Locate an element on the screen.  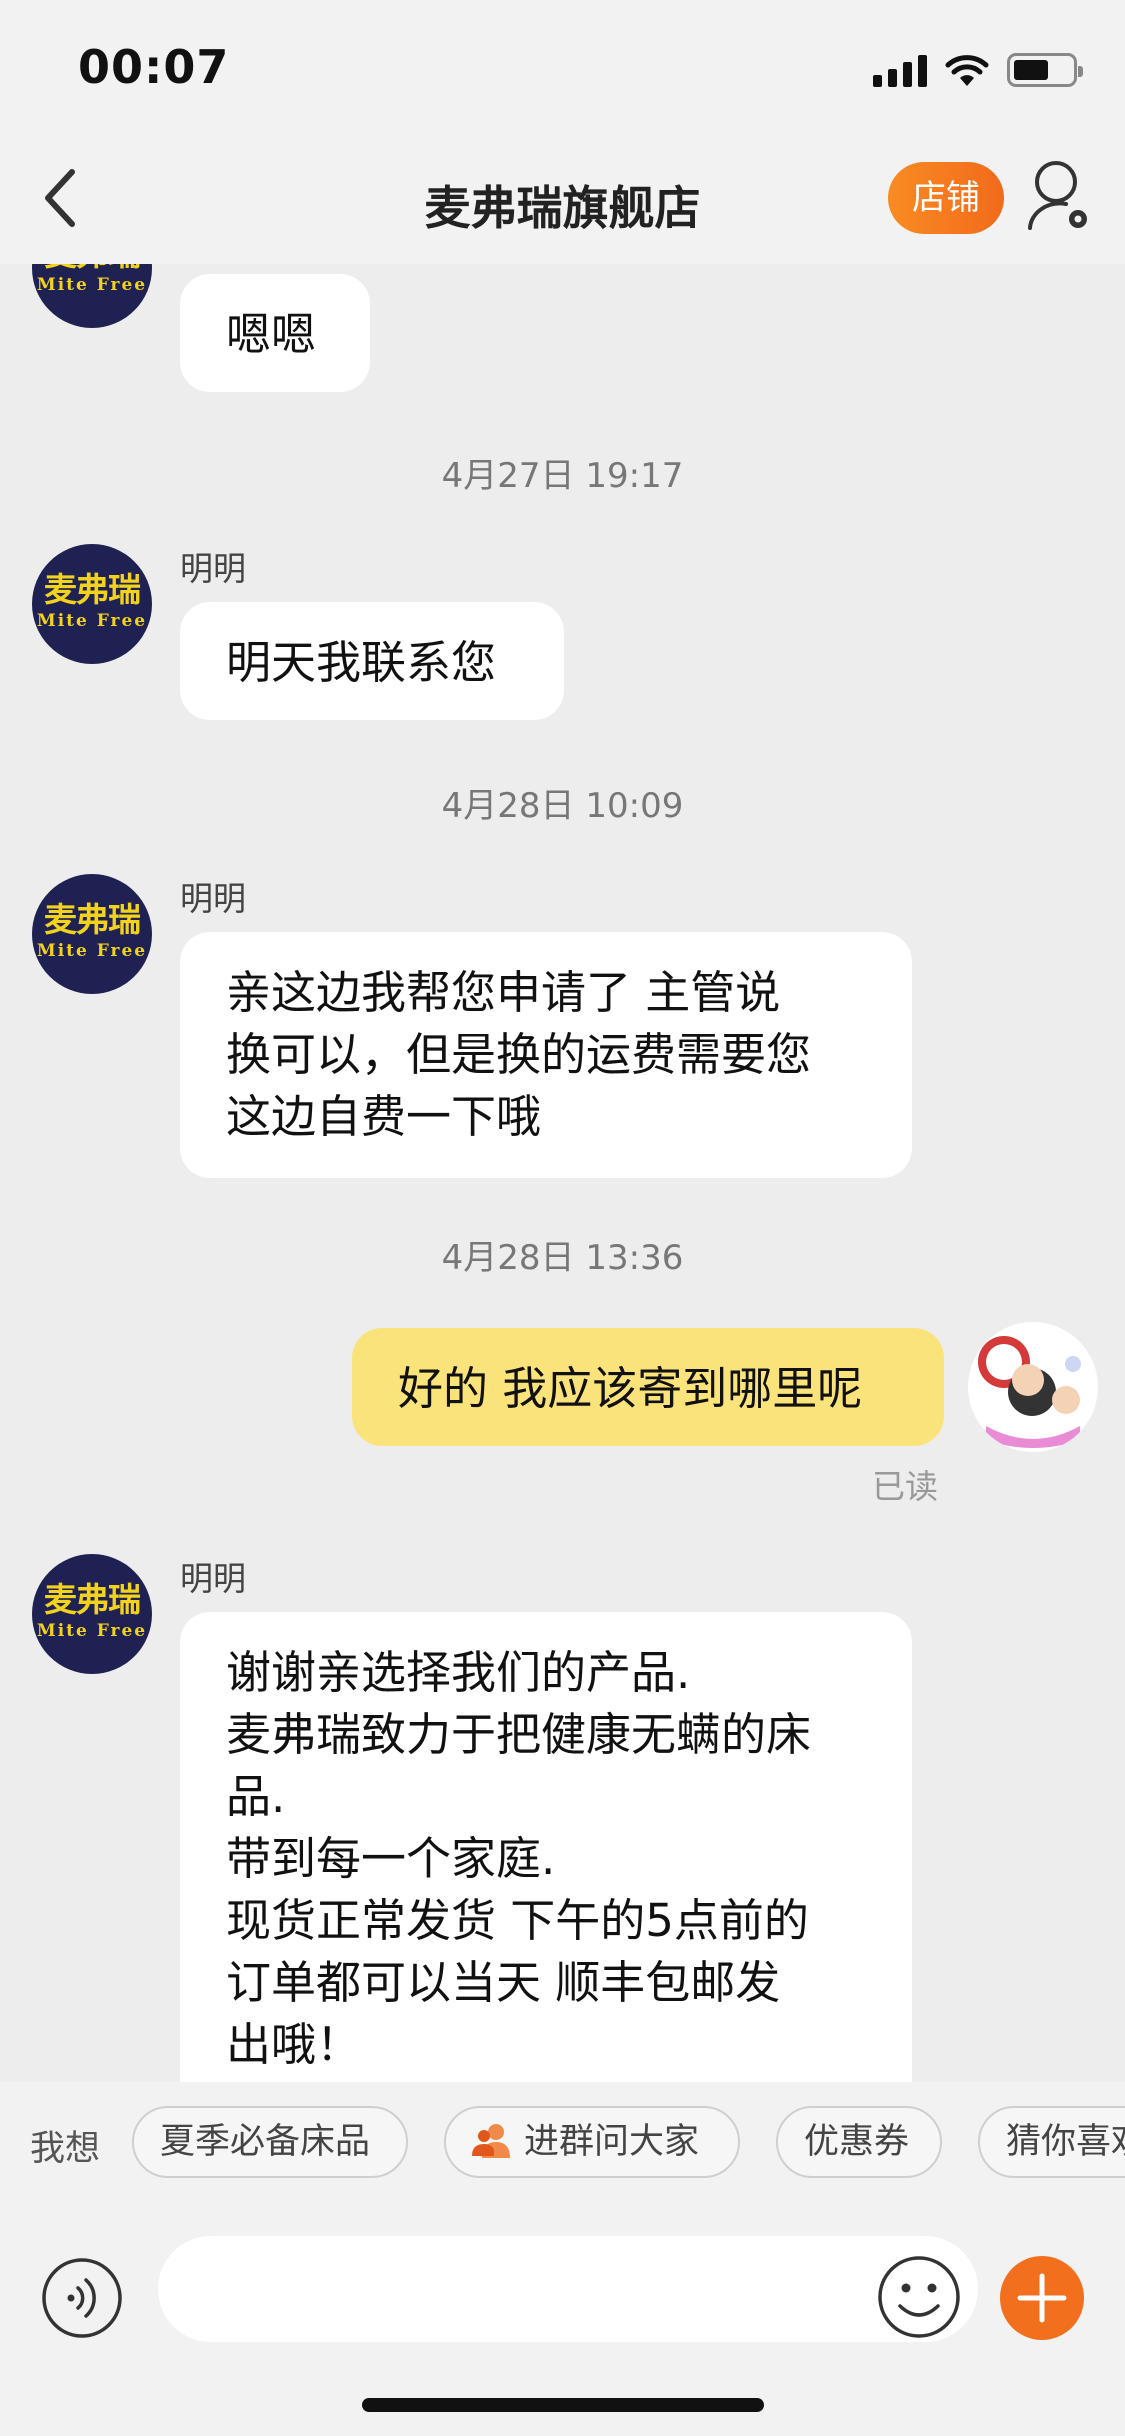
quick-reply-bar: 我想 夏季必备床品 进群问大家 优惠券 猜你喜欢 is located at coordinates (562, 2145).